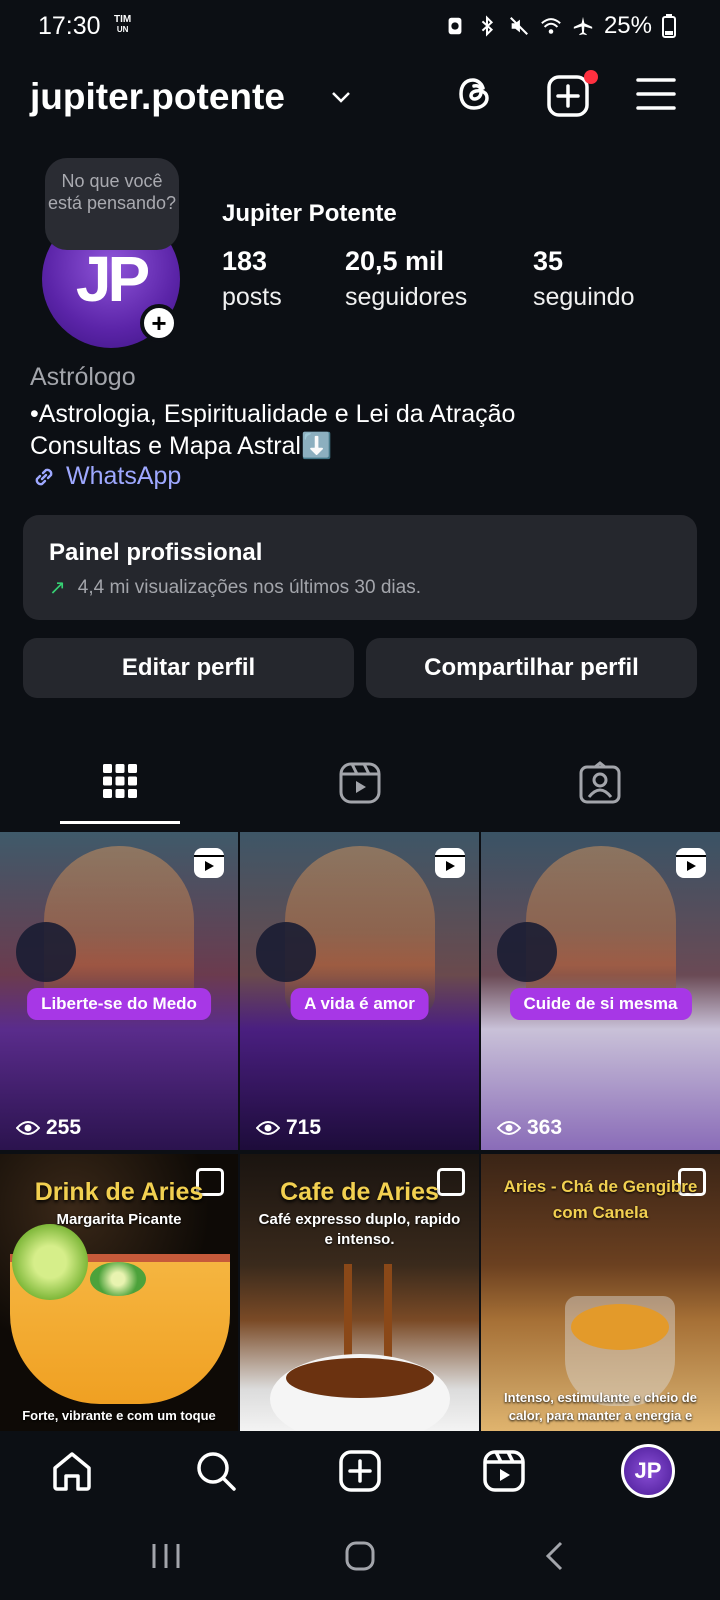  I want to click on link-label: WhatsApp, so click(124, 476).